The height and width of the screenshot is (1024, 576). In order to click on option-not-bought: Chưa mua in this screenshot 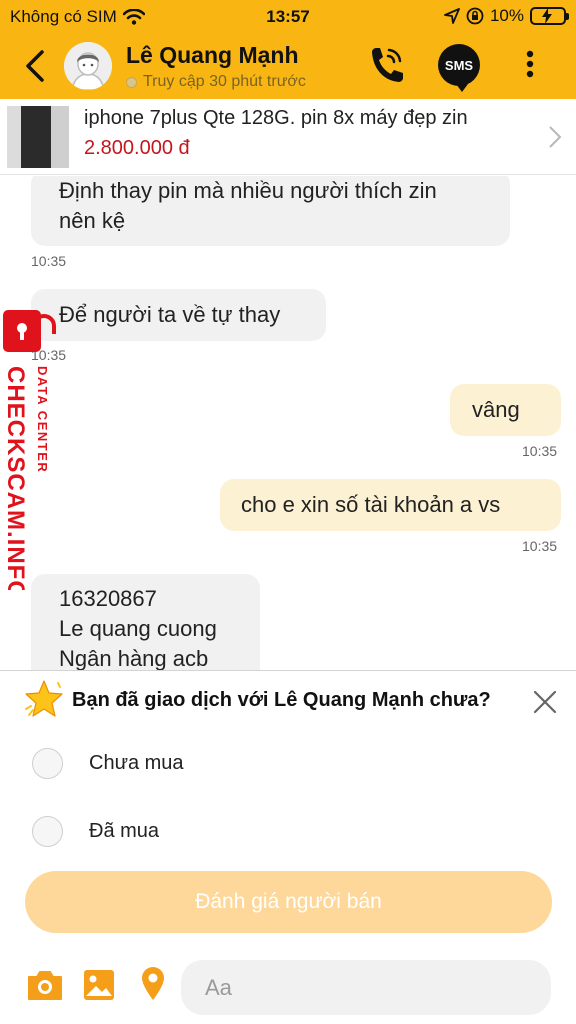, I will do `click(108, 763)`.